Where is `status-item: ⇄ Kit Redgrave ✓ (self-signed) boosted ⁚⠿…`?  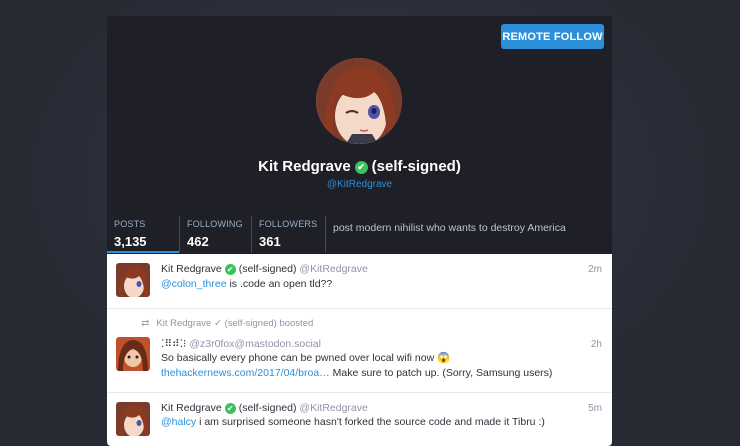 status-item: ⇄ Kit Redgrave ✓ (self-signed) boosted ⁚⠿… is located at coordinates (359, 351).